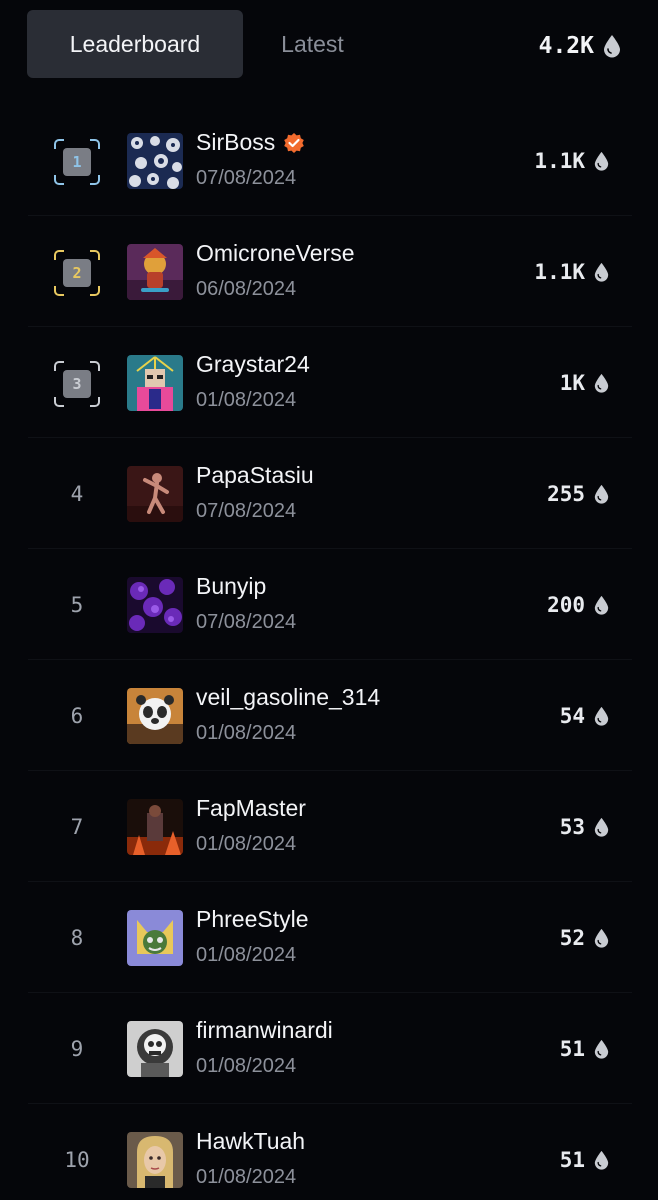  What do you see at coordinates (330, 604) in the screenshot?
I see `leaderboard-row: 5 Bunyip 07/08/2024 200` at bounding box center [330, 604].